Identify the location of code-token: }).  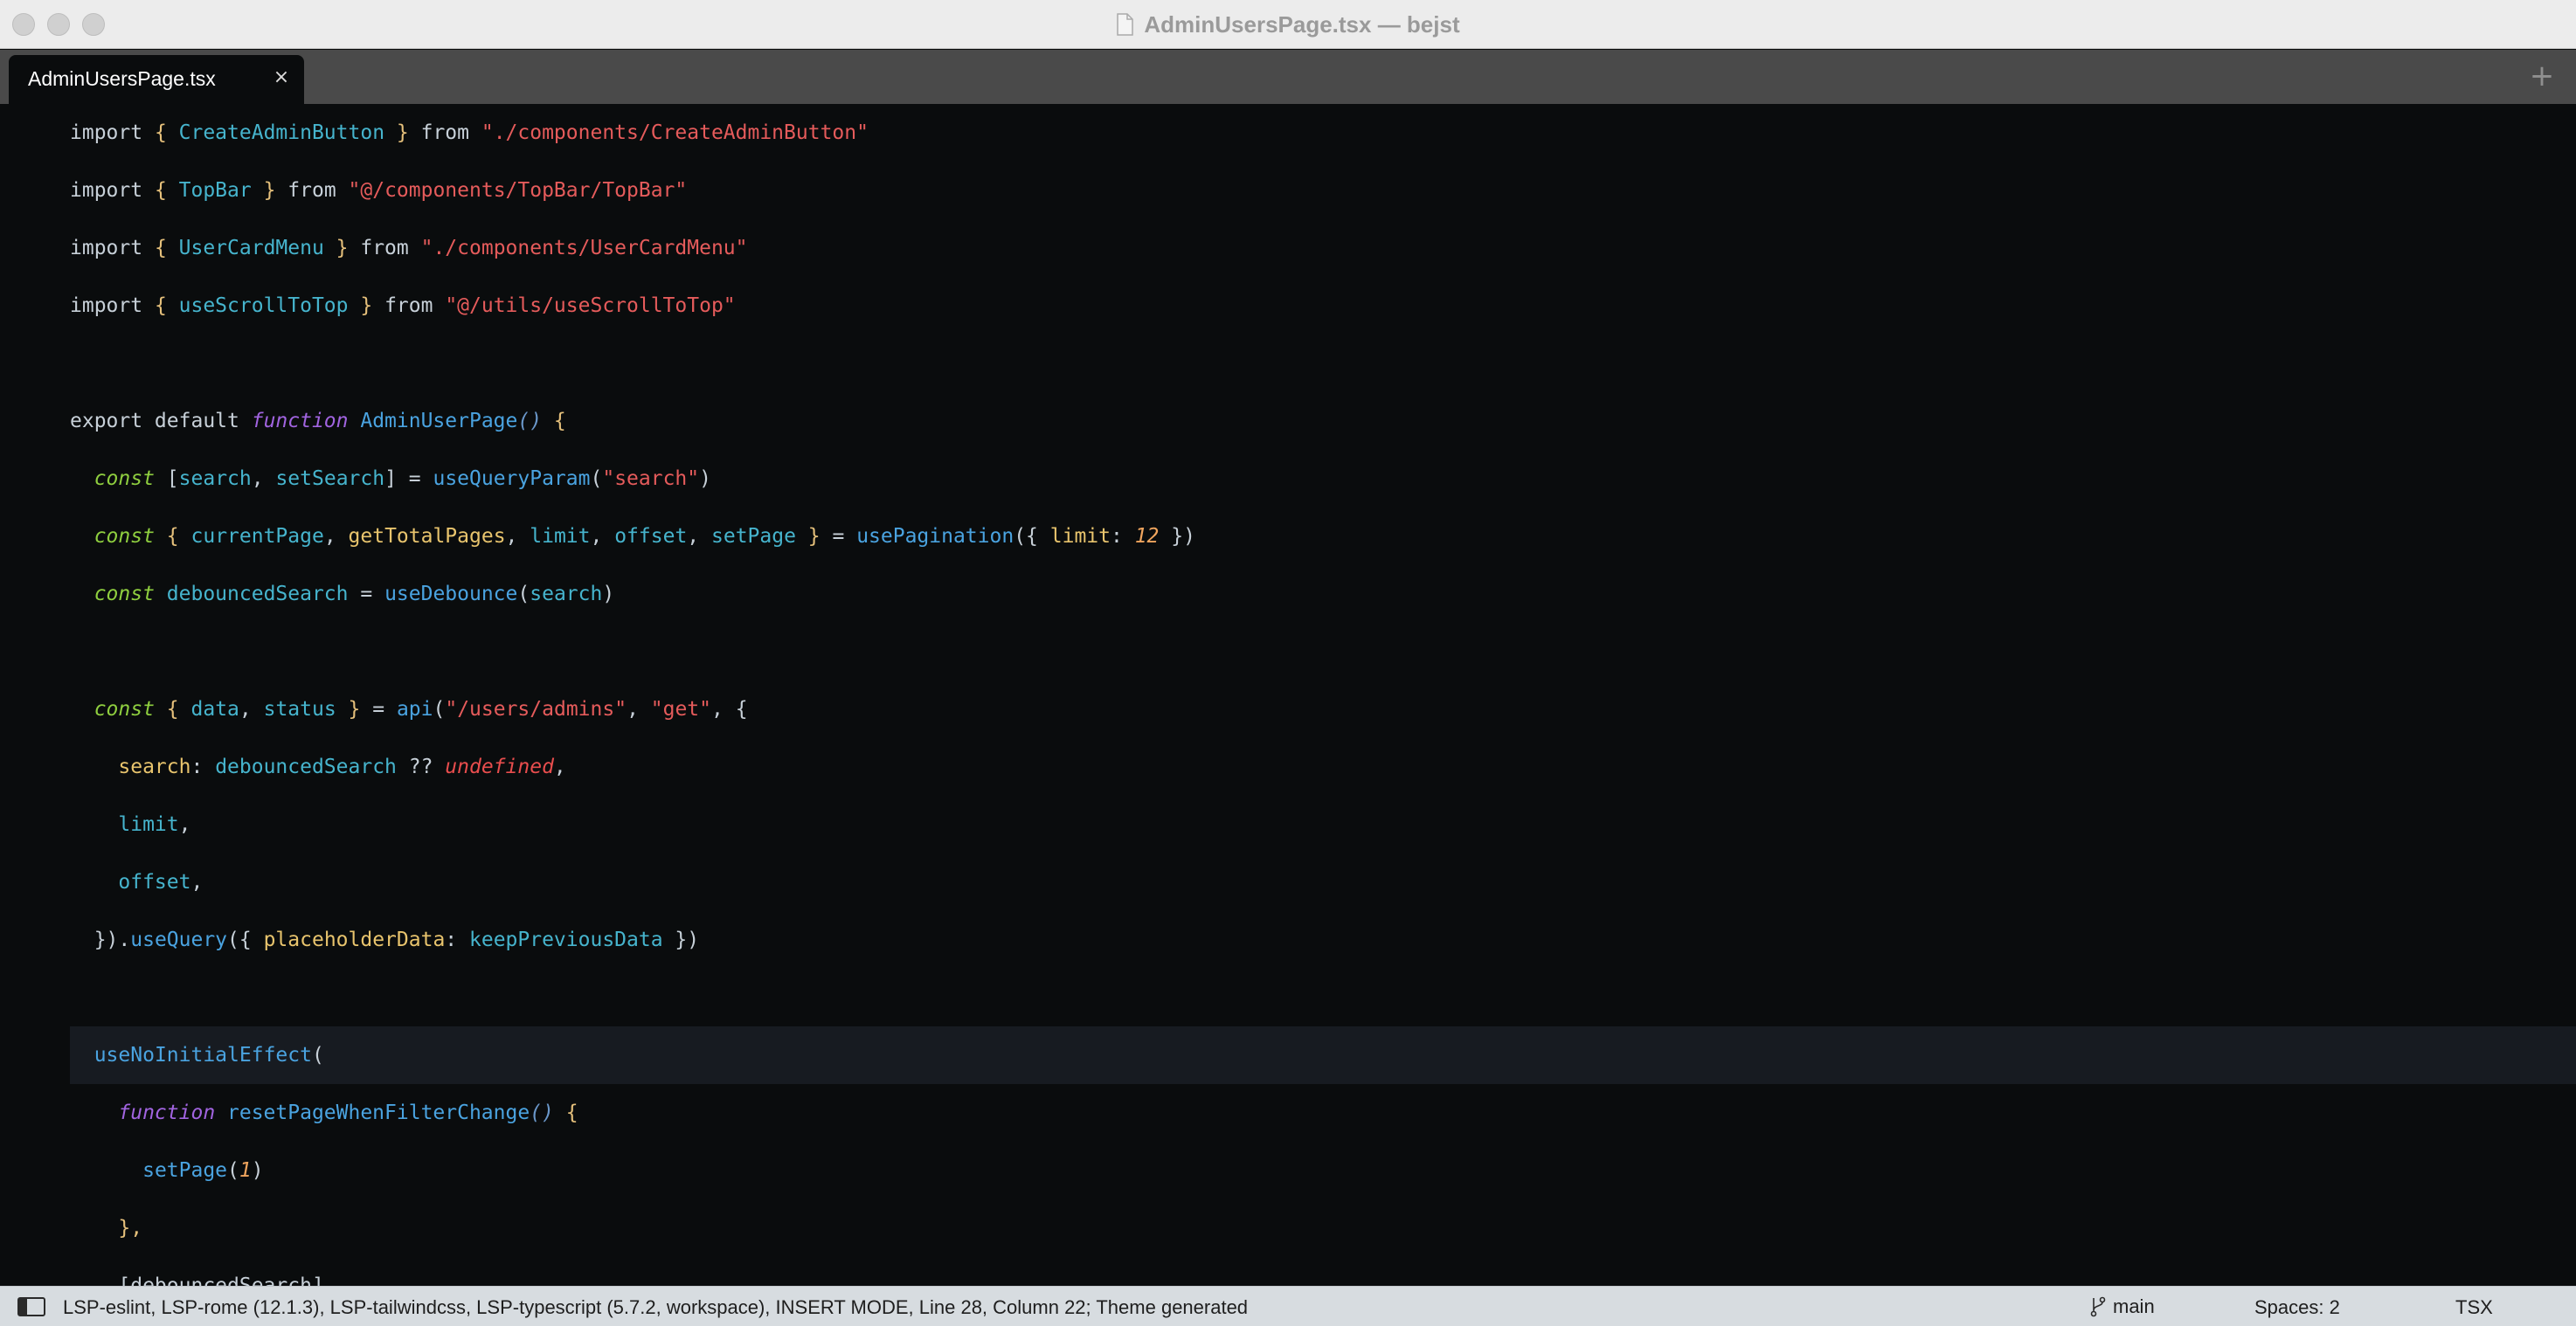
(1177, 536).